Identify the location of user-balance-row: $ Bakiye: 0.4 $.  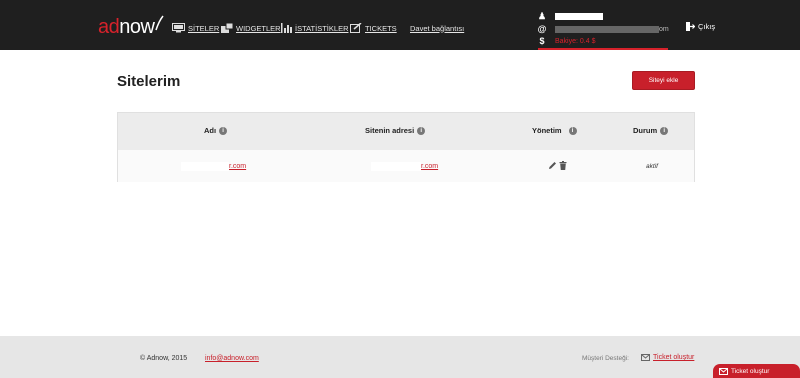
(566, 41).